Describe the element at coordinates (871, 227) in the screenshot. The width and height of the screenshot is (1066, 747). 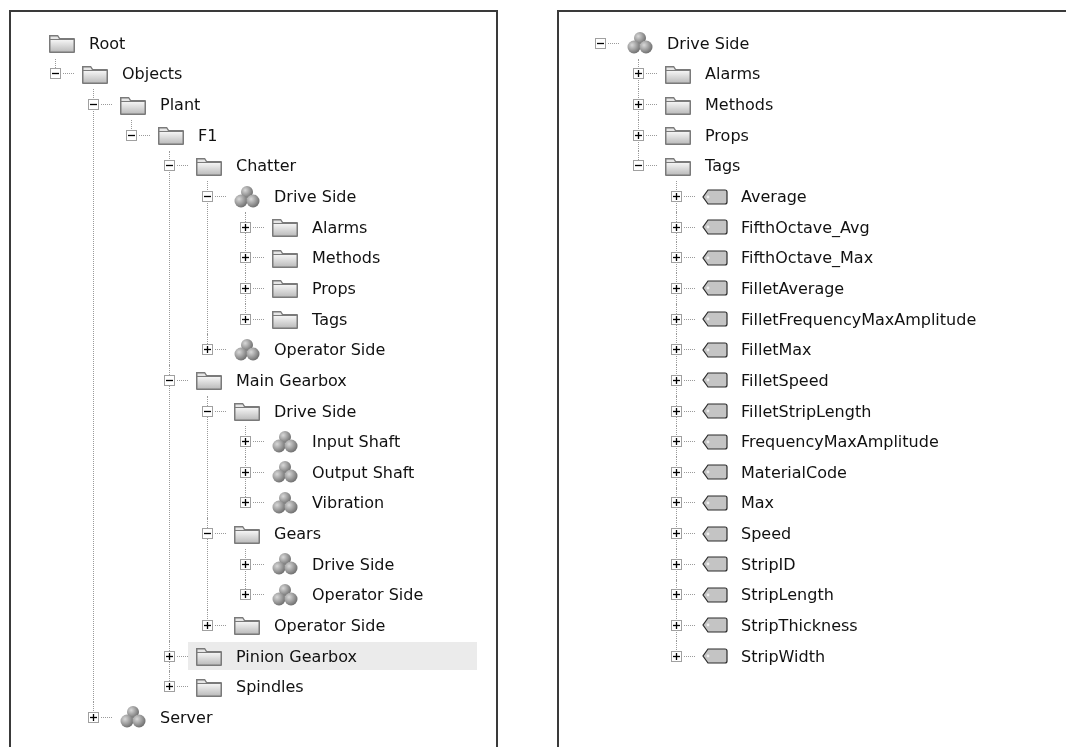
I see `tree-item: FifthOctave_Avg` at that location.